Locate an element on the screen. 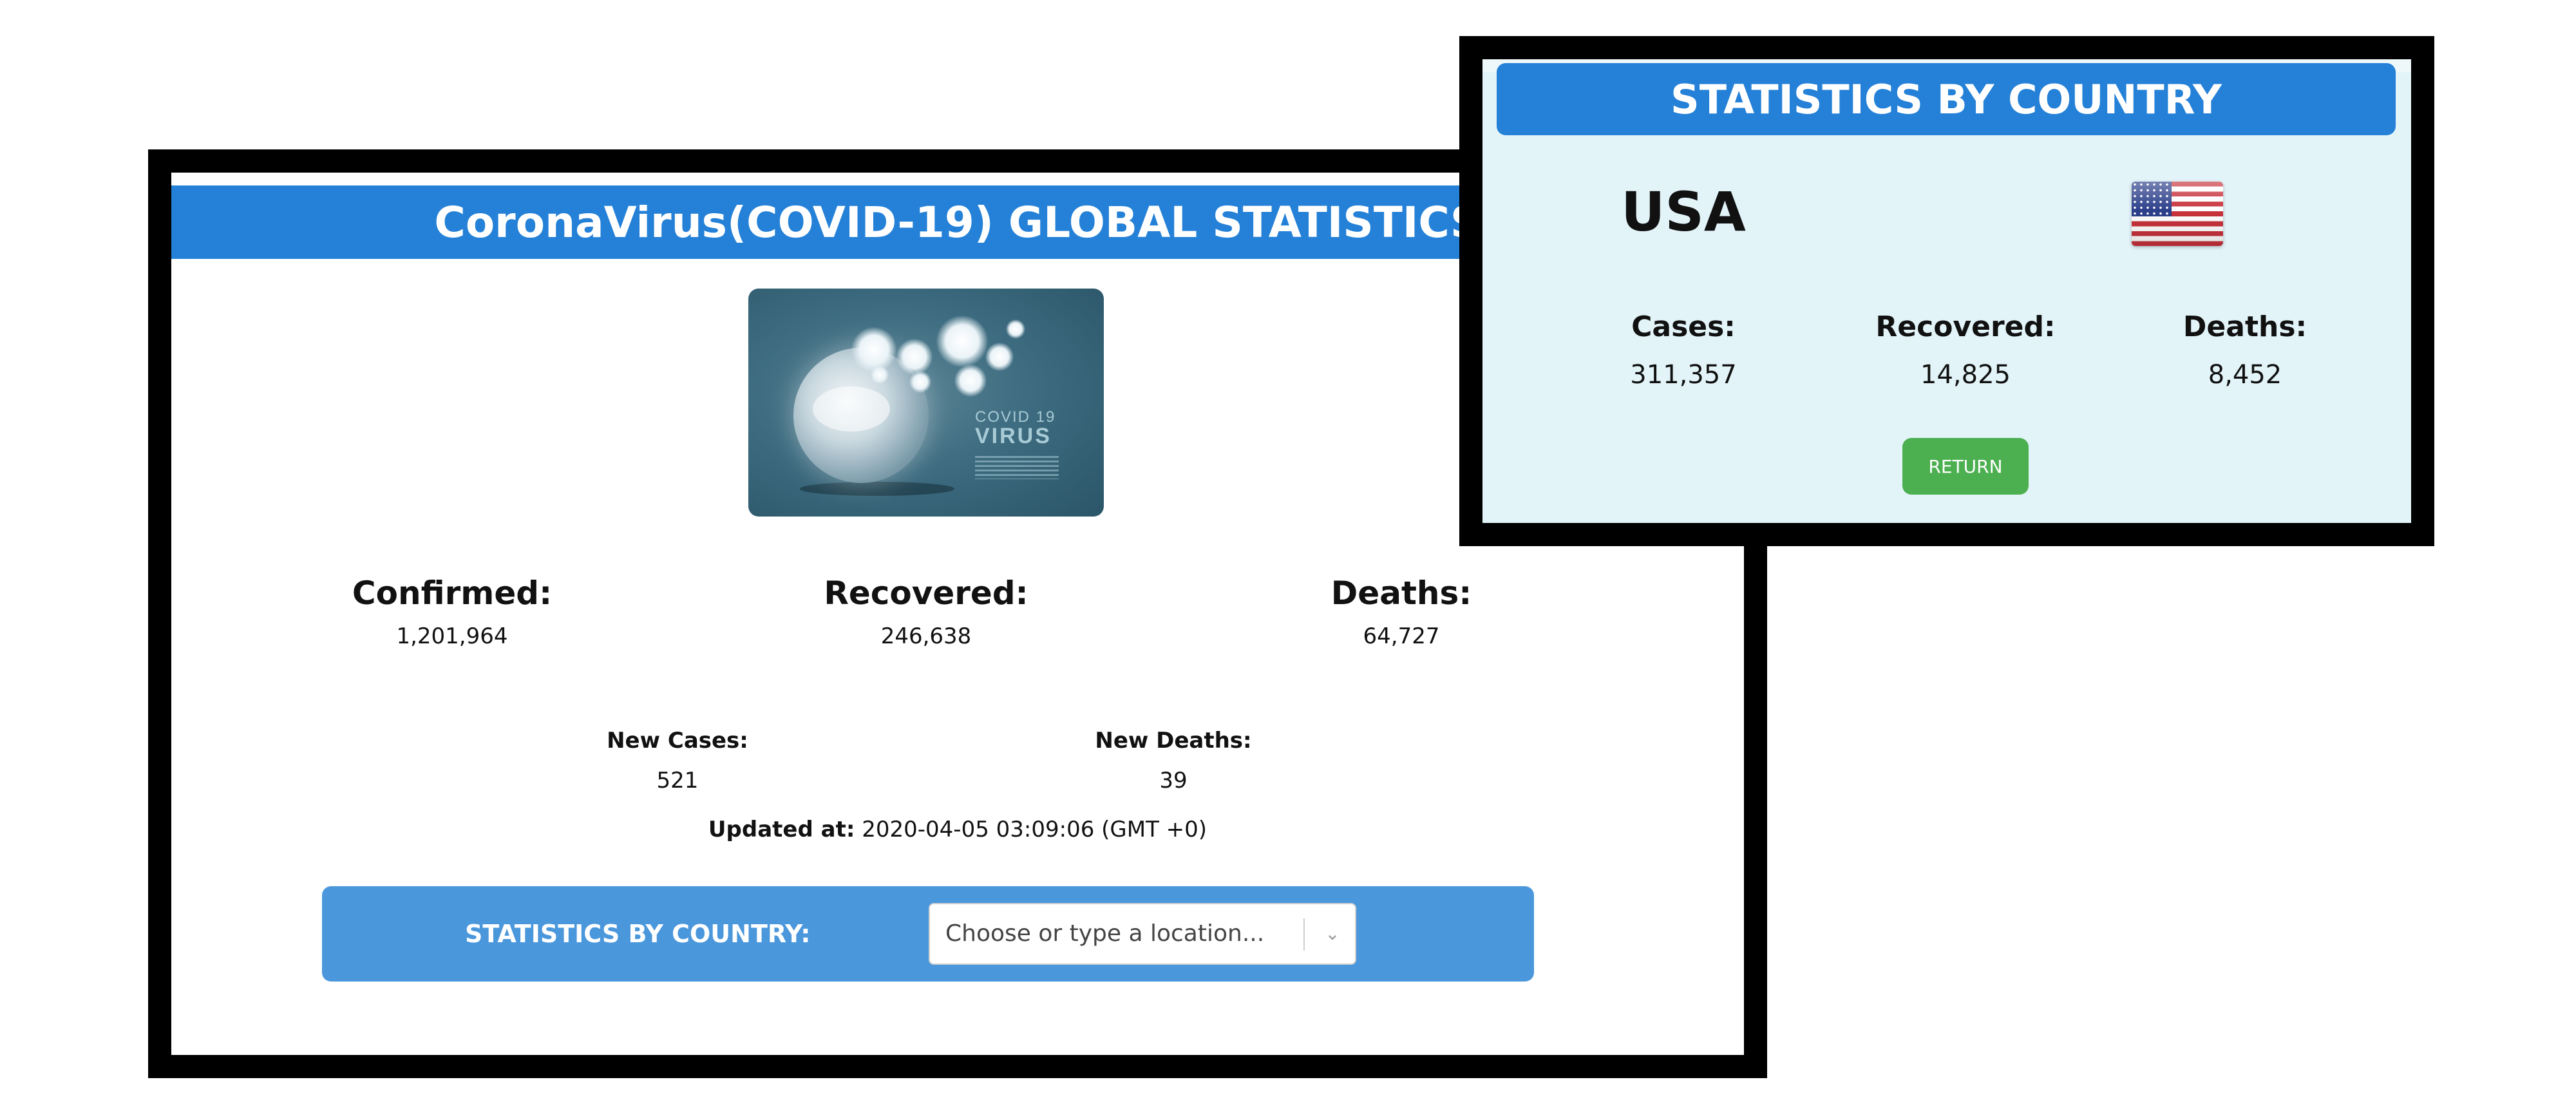 The height and width of the screenshot is (1120, 2576). recovered-stat: Recovered: 246,638 is located at coordinates (926, 611).